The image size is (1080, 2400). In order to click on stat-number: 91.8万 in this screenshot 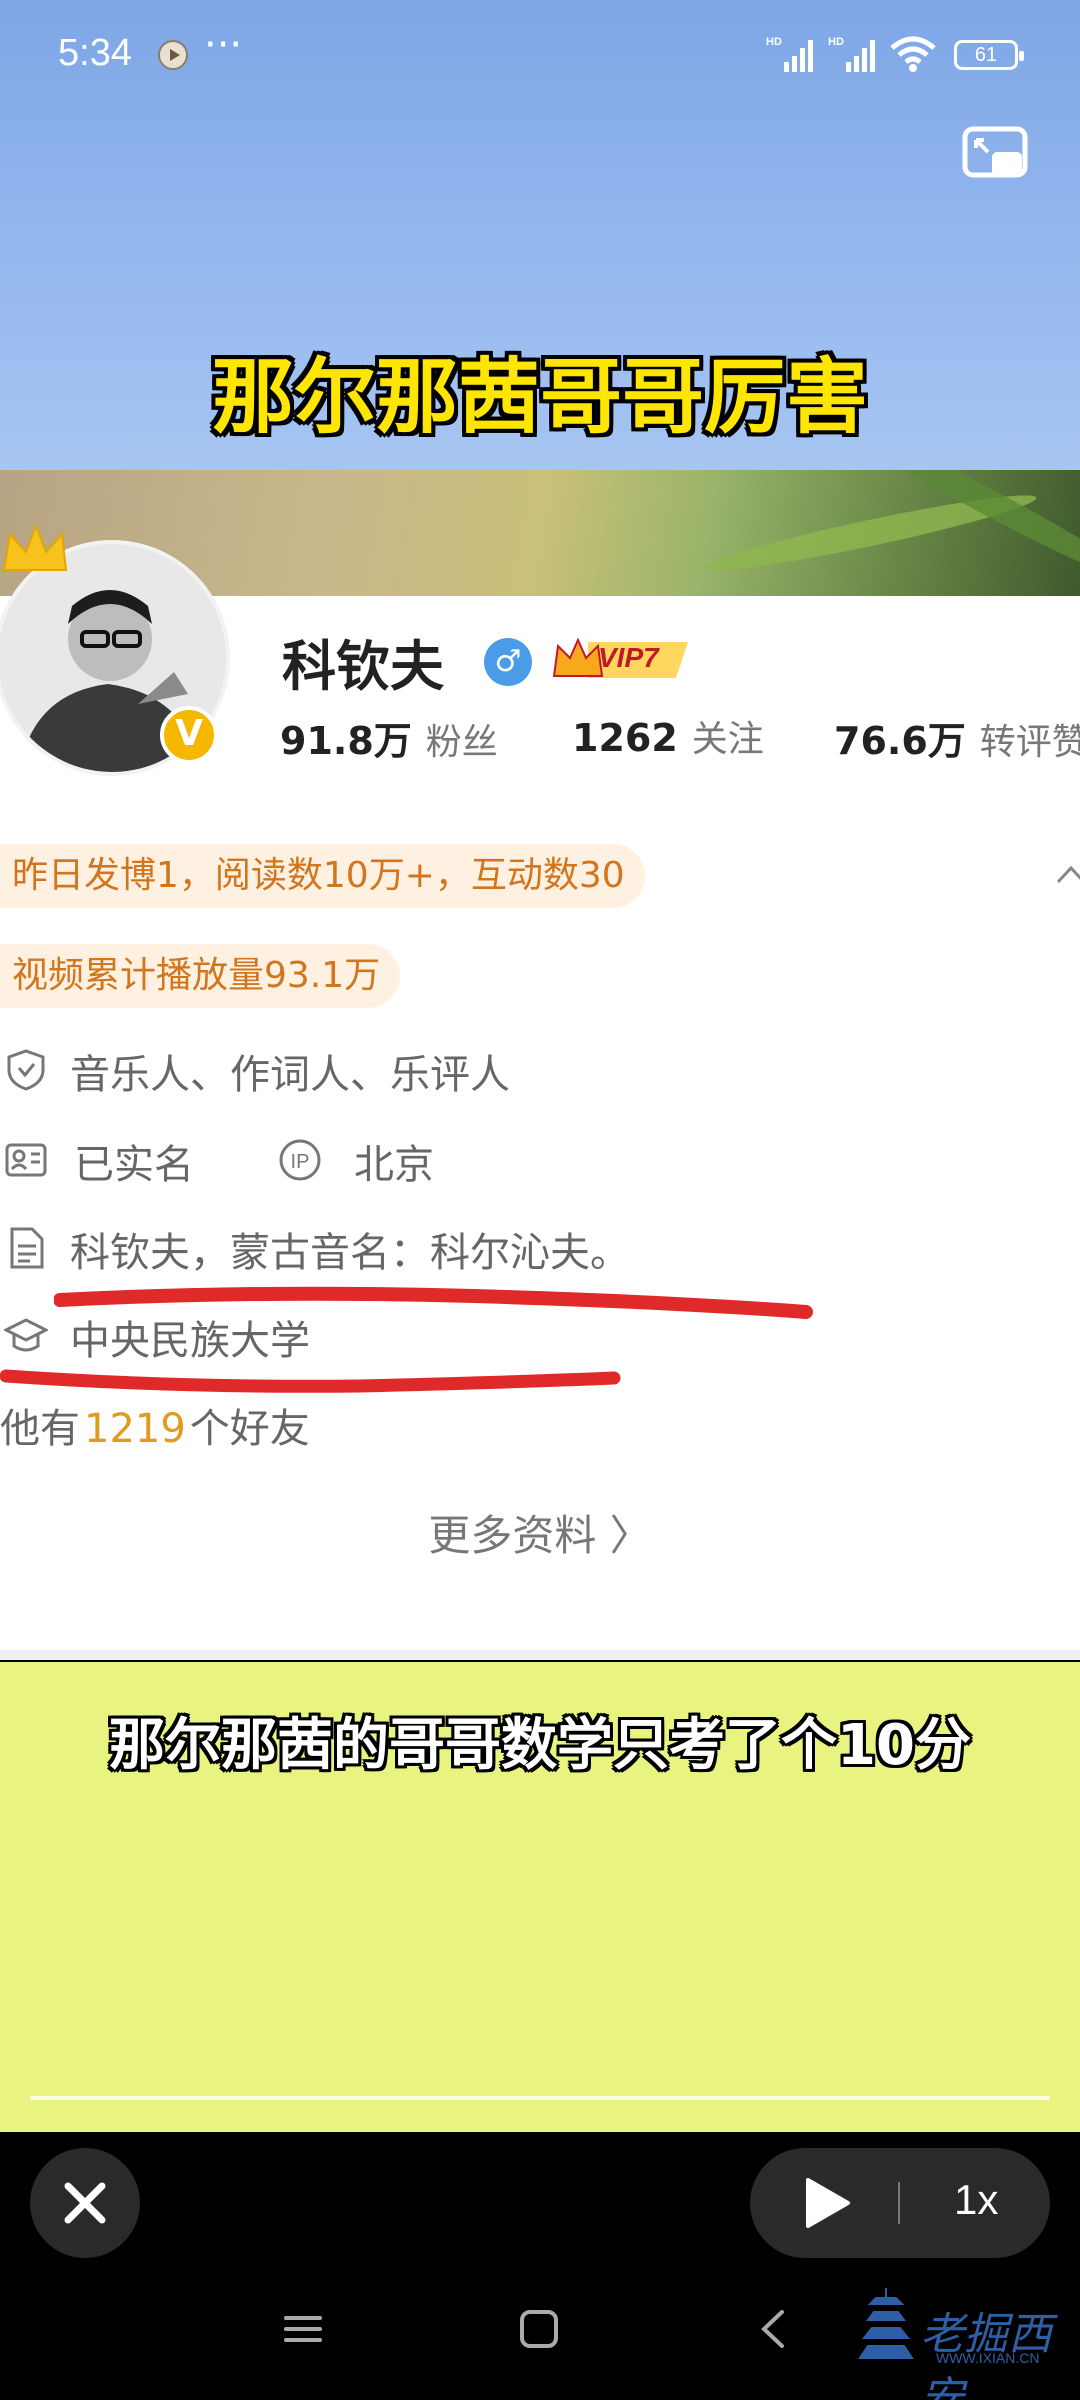, I will do `click(346, 741)`.